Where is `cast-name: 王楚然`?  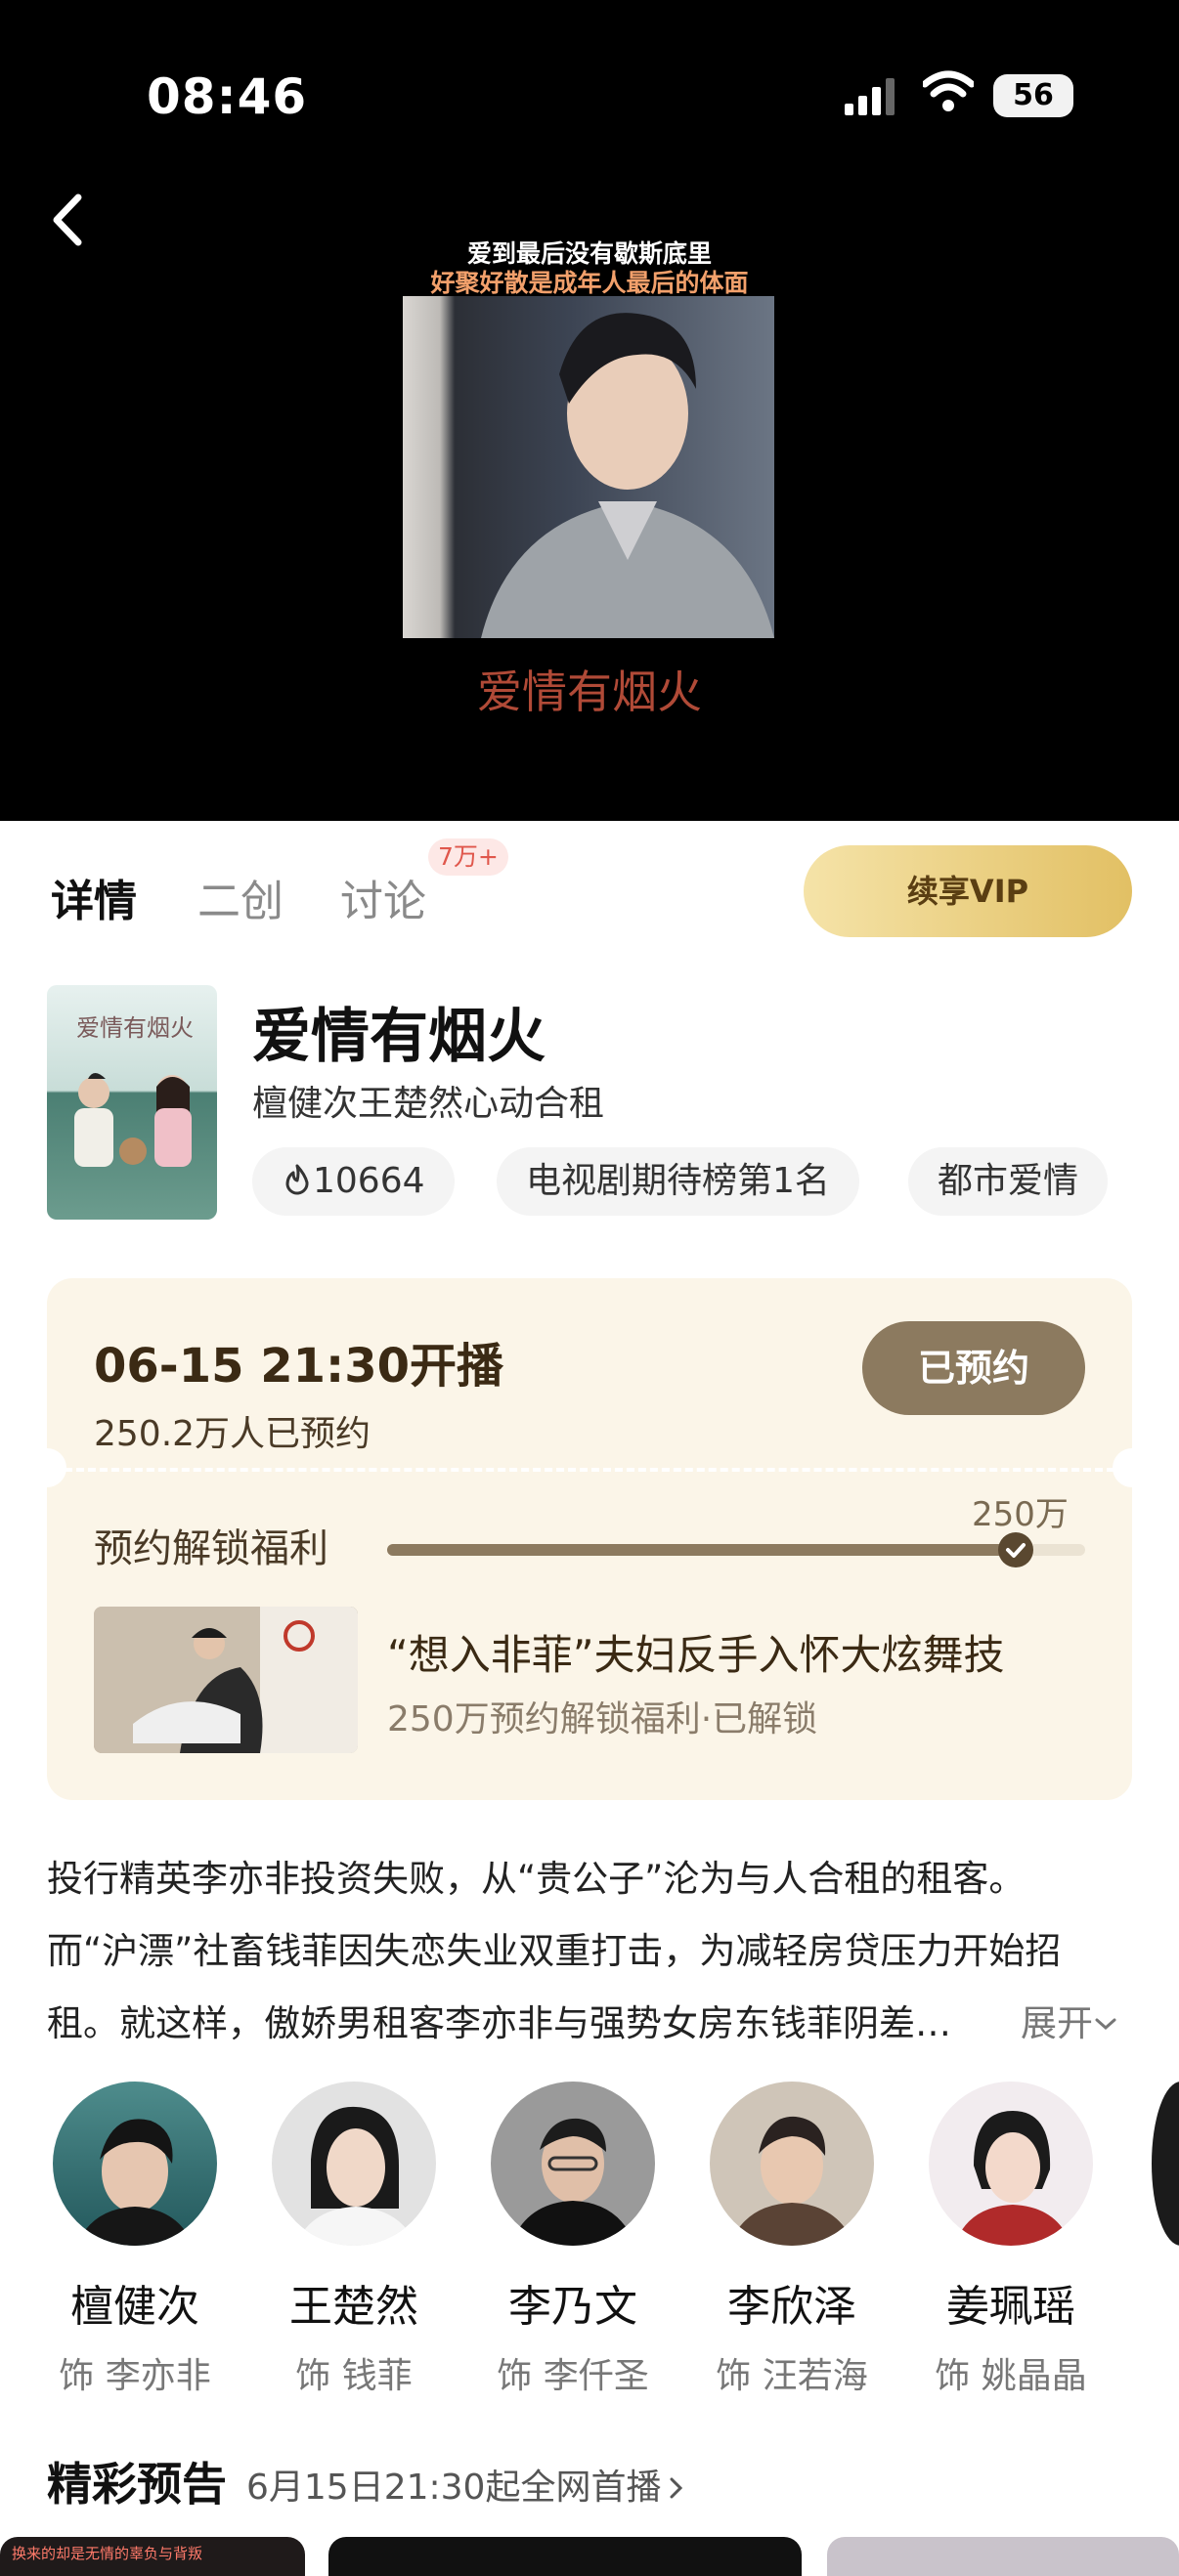
cast-name: 王楚然 is located at coordinates (353, 2307).